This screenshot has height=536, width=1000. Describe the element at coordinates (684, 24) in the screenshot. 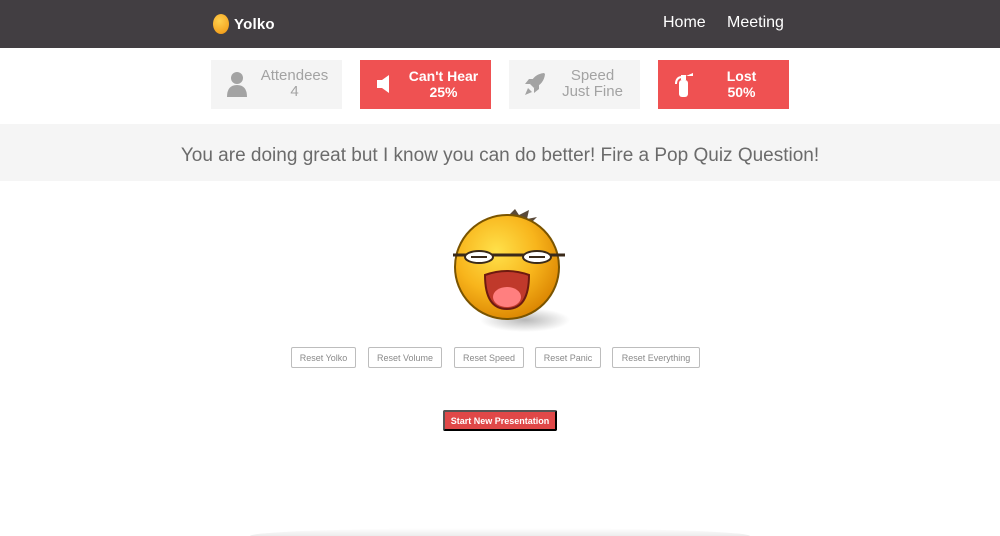

I see `nav-home-link: Home` at that location.